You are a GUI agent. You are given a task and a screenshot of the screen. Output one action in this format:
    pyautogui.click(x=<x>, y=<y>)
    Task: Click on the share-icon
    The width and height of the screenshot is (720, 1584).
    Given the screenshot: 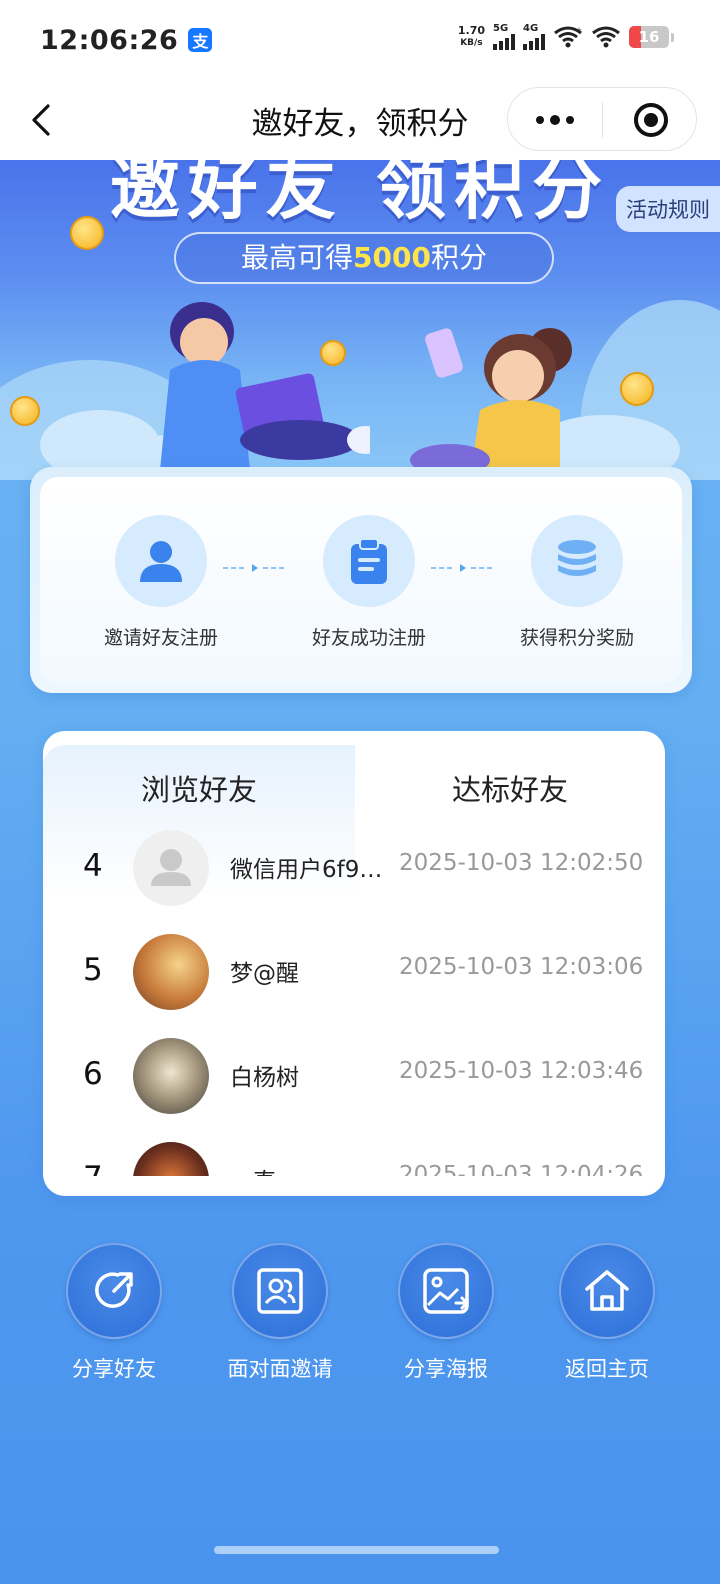 What is the action you would take?
    pyautogui.click(x=114, y=1290)
    